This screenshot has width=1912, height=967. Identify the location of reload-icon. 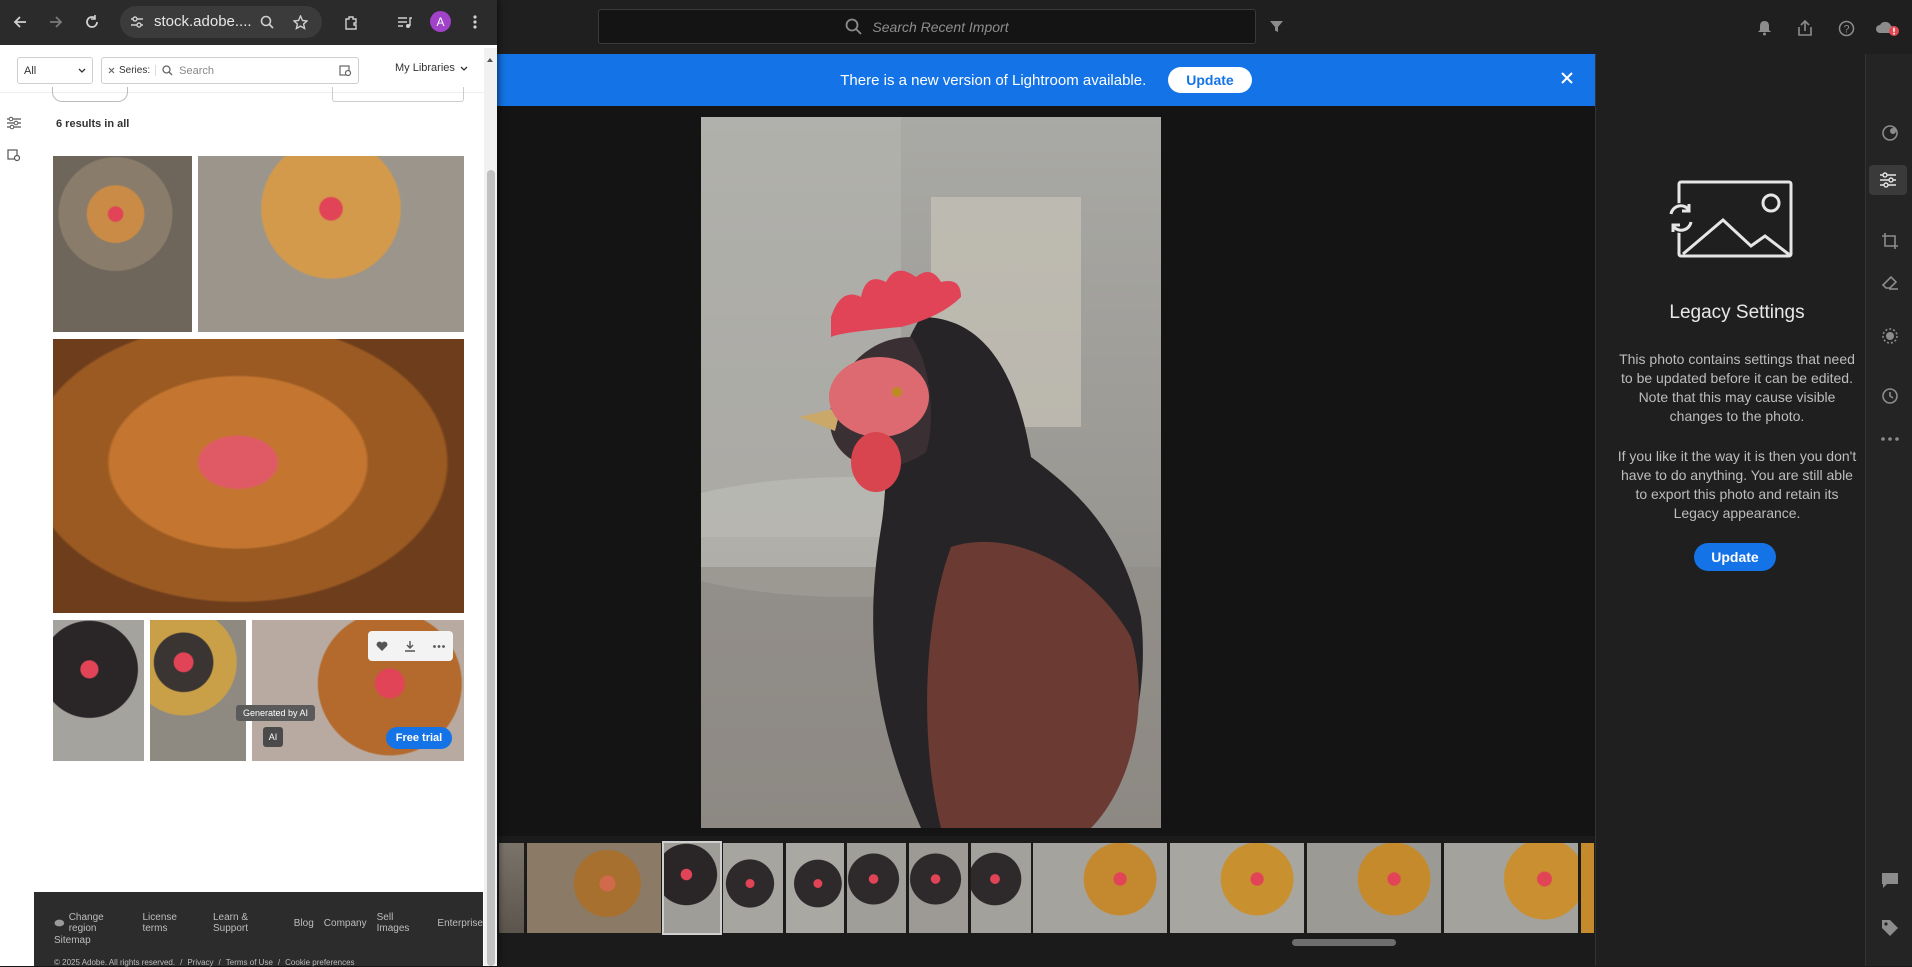
(92, 22).